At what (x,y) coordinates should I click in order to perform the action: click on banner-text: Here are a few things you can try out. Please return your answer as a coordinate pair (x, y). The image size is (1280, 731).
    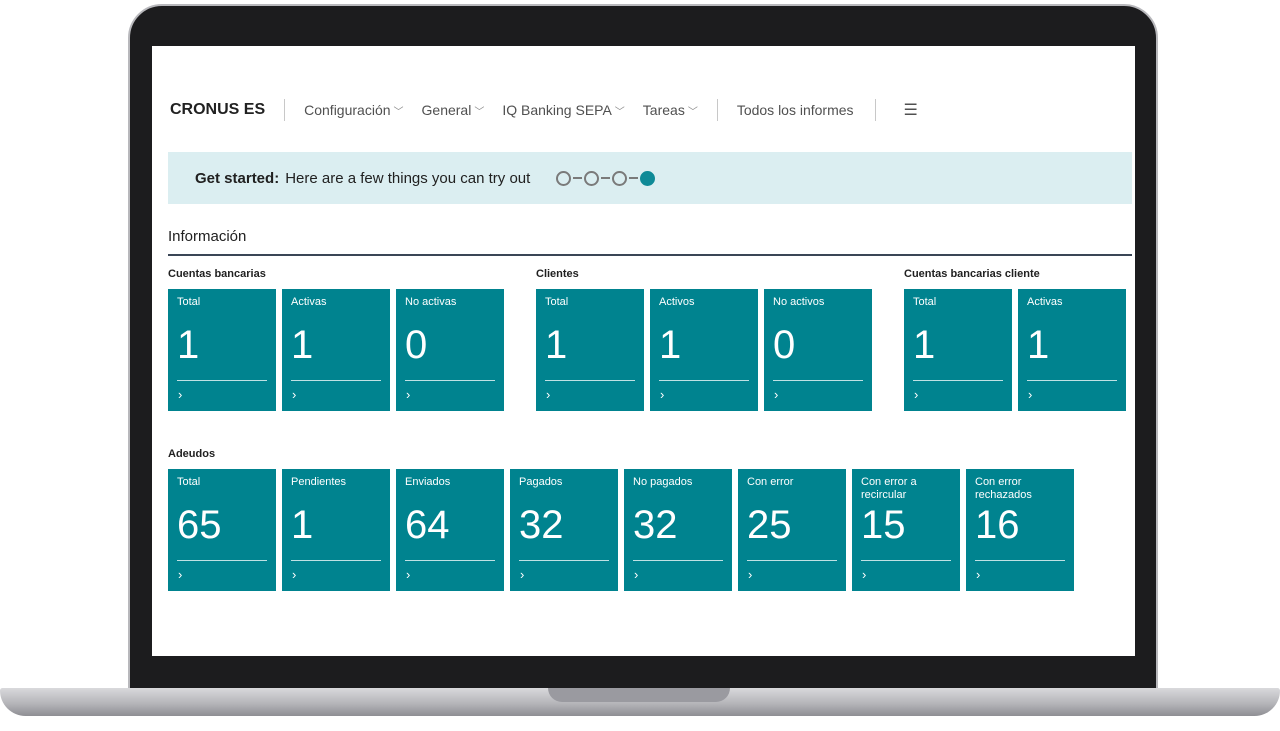
    Looking at the image, I should click on (408, 178).